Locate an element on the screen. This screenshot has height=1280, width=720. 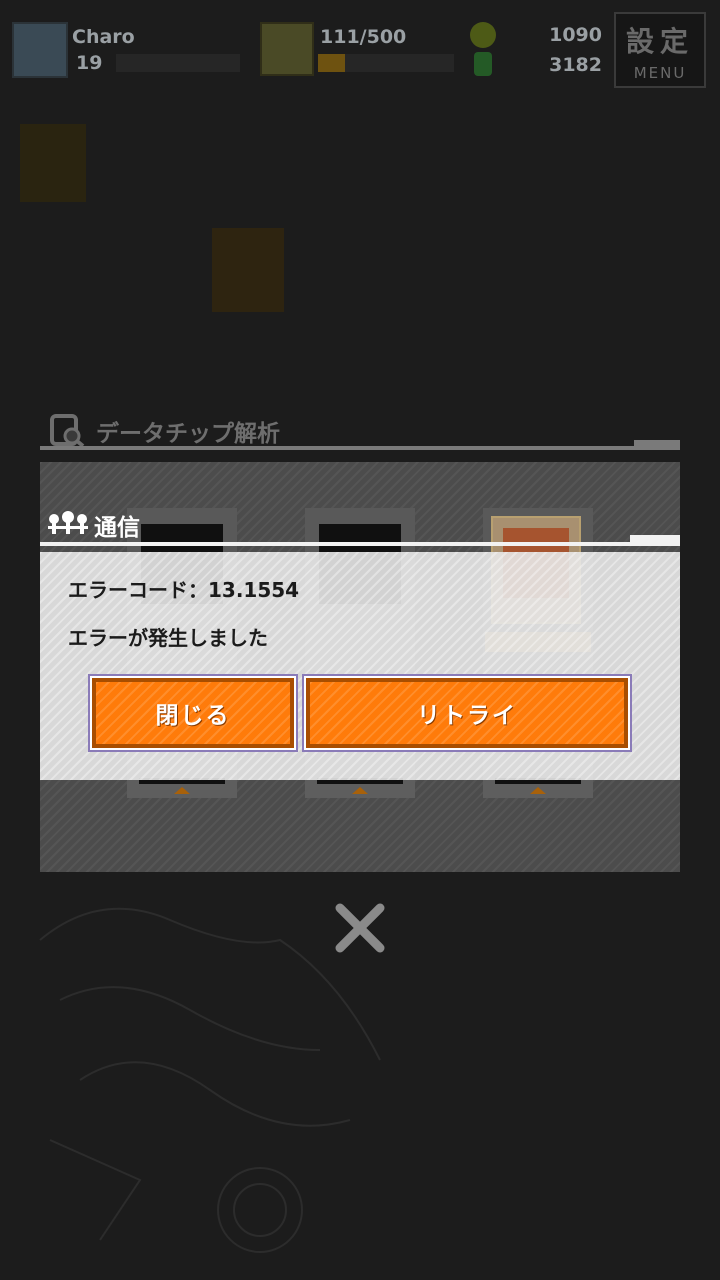
menu-button: 設定 MENU is located at coordinates (660, 50).